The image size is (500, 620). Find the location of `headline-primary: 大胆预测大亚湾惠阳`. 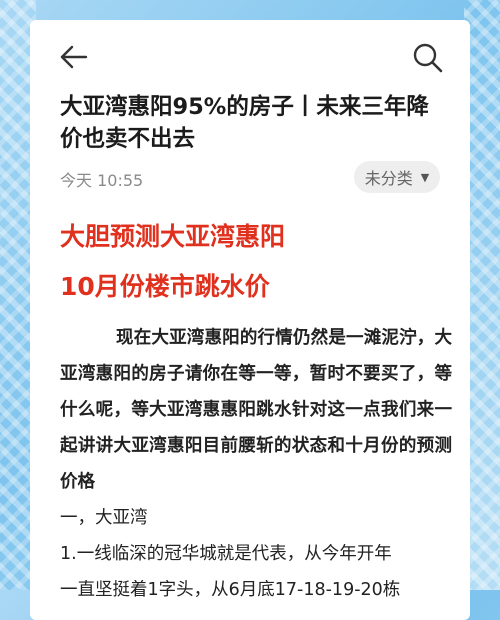

headline-primary: 大胆预测大亚湾惠阳 is located at coordinates (173, 236).